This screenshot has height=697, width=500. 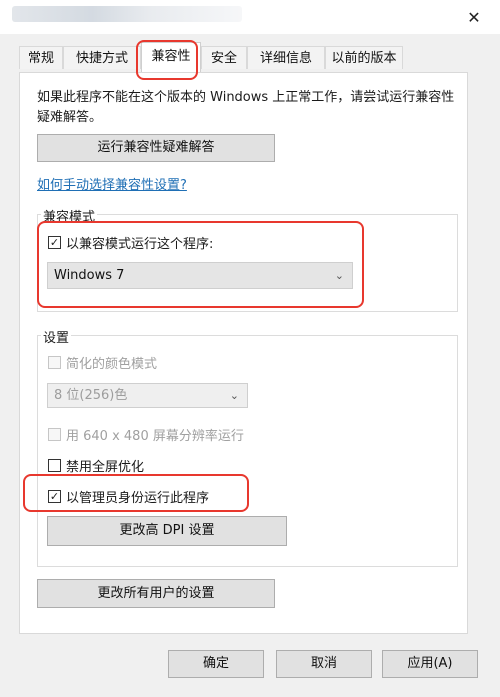 I want to click on tab-general: 常规, so click(x=41, y=57).